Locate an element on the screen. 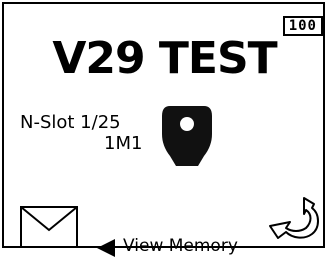 The width and height of the screenshot is (329, 259). view-memory-button: View Memory is located at coordinates (180, 246).